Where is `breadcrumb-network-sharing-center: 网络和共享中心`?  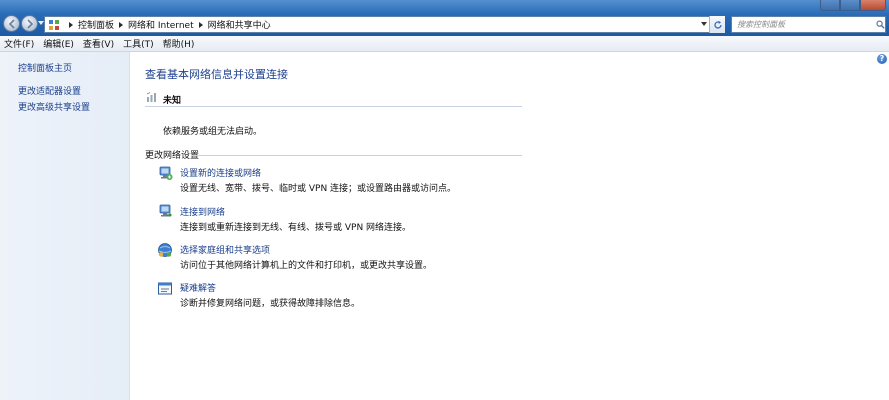
breadcrumb-network-sharing-center: 网络和共享中心 is located at coordinates (239, 24).